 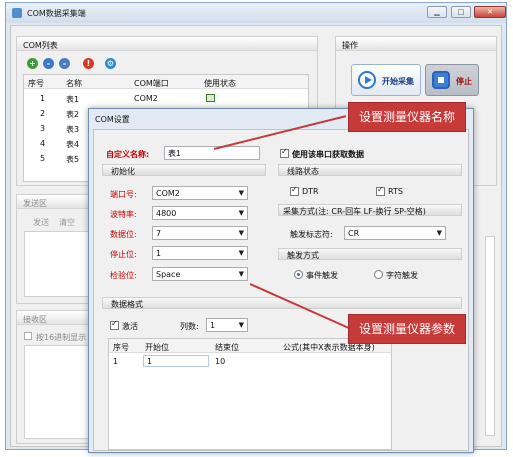 What do you see at coordinates (200, 193) in the screenshot?
I see `port-select: COM2 ▼` at bounding box center [200, 193].